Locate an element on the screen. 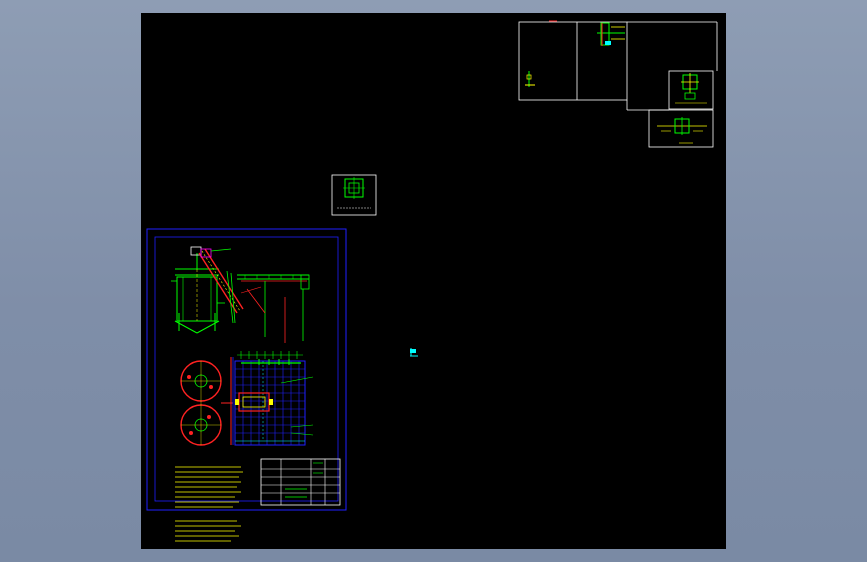  tank-plan-view is located at coordinates (206, 403).